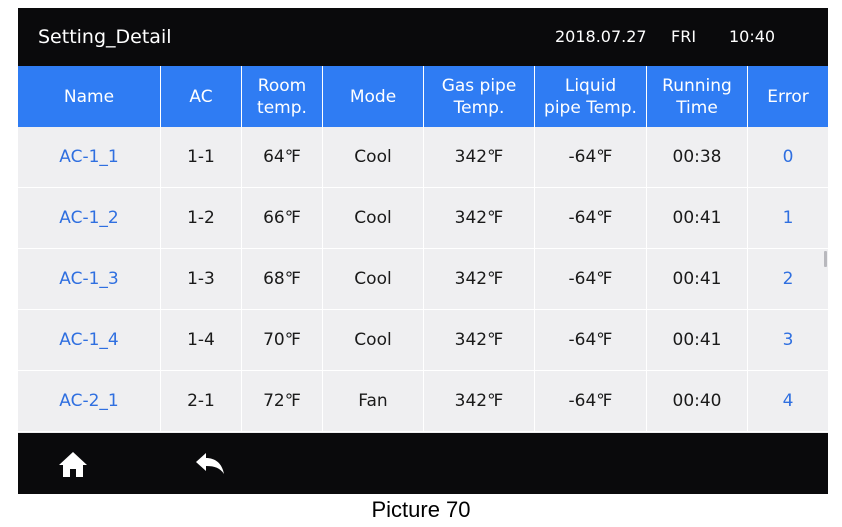 This screenshot has height=527, width=842. What do you see at coordinates (201, 340) in the screenshot?
I see `ac-cell: 1-4` at bounding box center [201, 340].